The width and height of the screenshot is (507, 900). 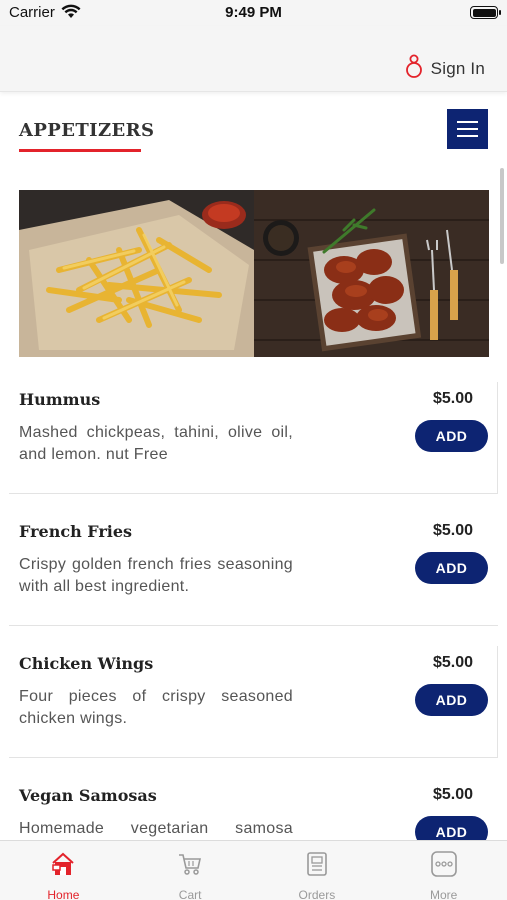 What do you see at coordinates (80, 150) in the screenshot?
I see `section-underline` at bounding box center [80, 150].